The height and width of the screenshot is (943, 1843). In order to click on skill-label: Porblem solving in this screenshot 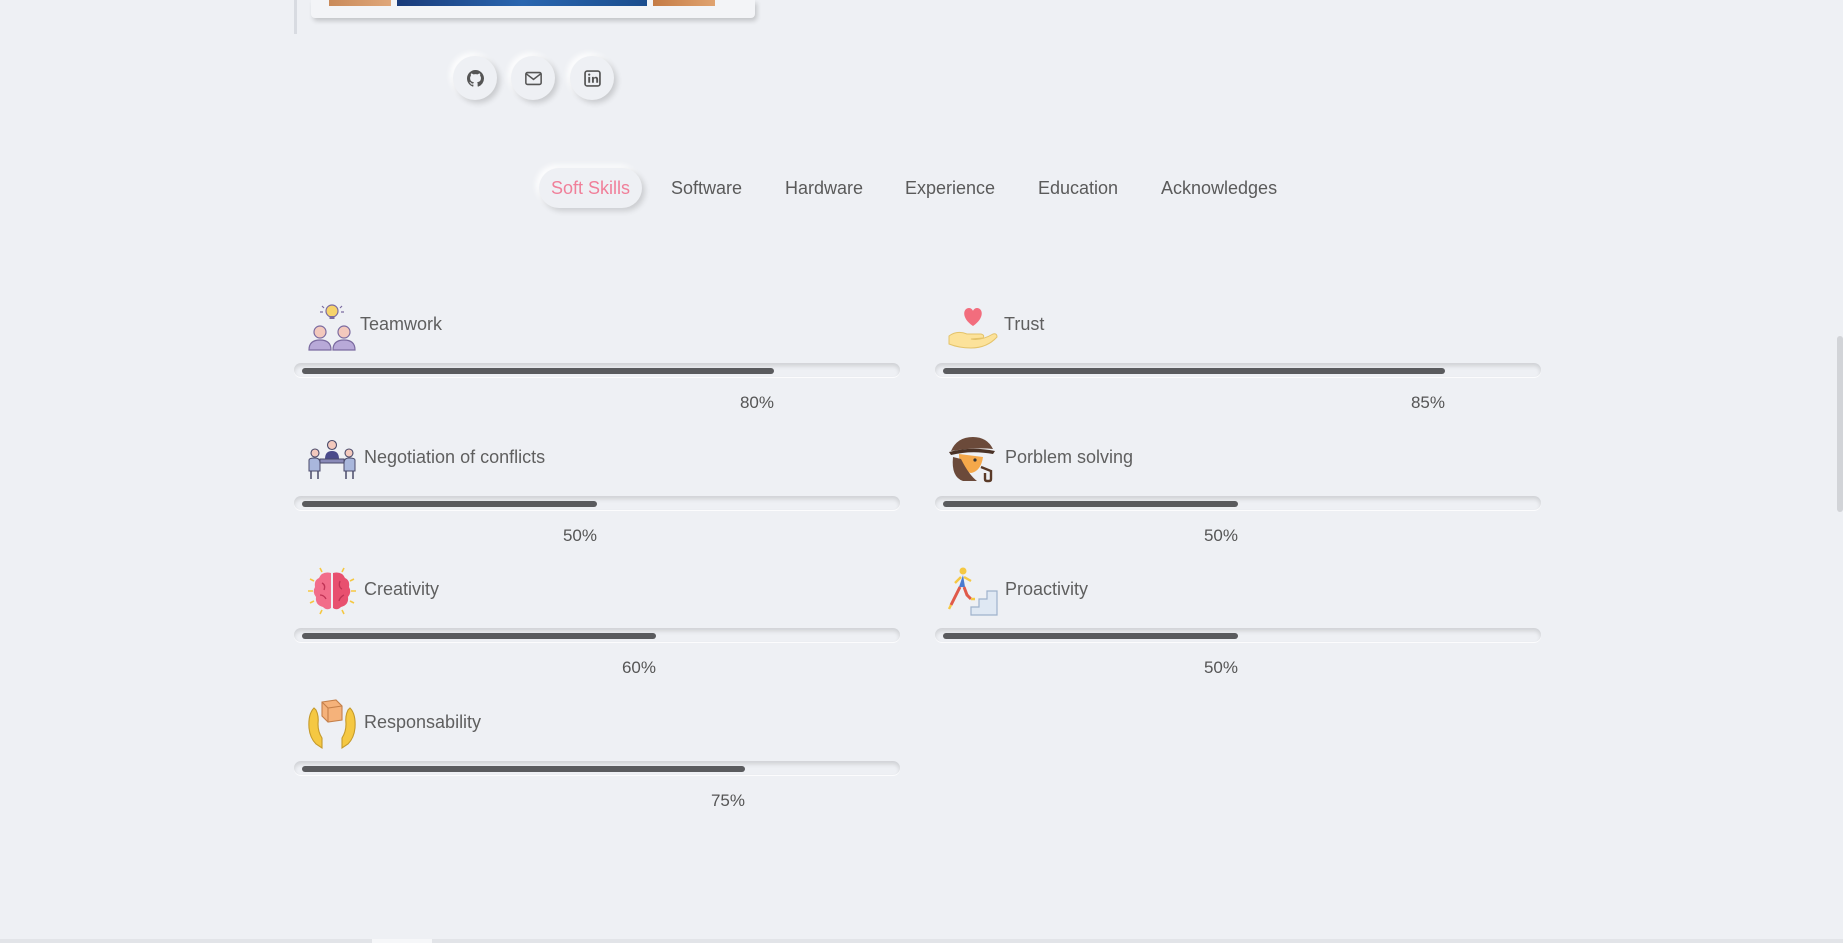, I will do `click(1069, 457)`.